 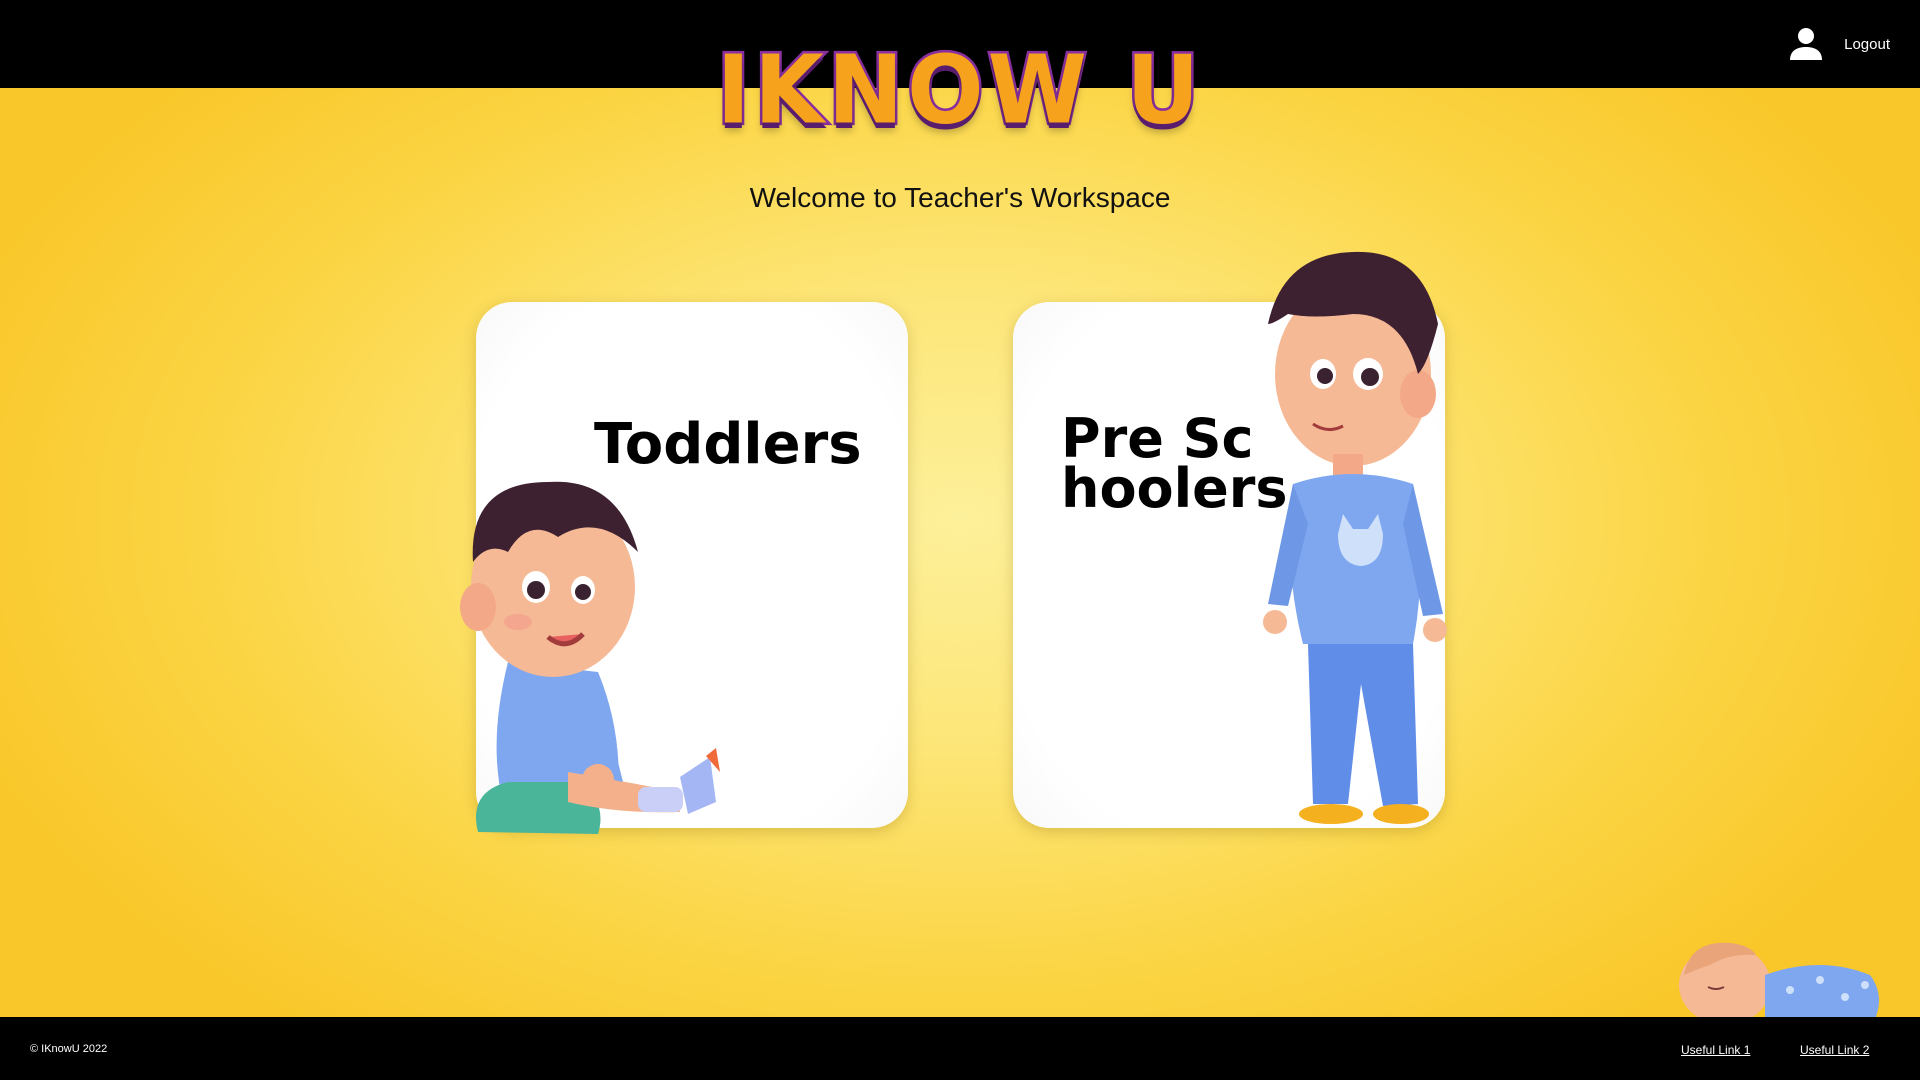 What do you see at coordinates (1806, 44) in the screenshot?
I see `user-icon` at bounding box center [1806, 44].